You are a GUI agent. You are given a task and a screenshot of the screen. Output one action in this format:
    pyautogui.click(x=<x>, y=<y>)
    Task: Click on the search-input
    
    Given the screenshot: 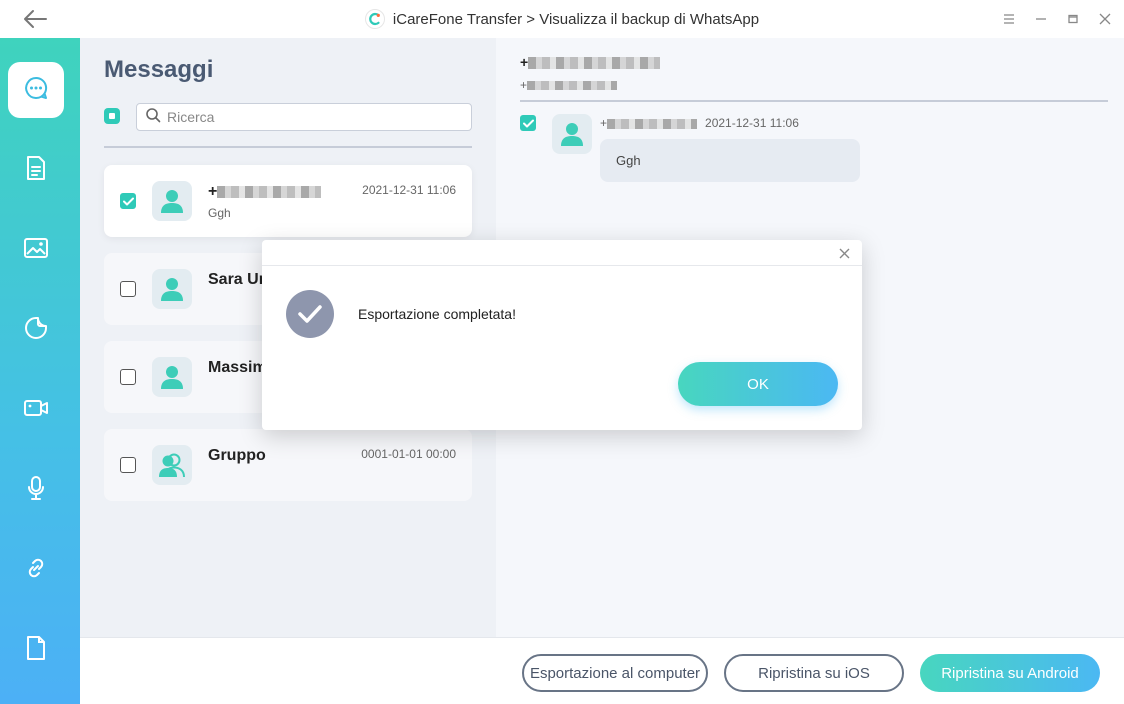 What is the action you would take?
    pyautogui.click(x=312, y=117)
    